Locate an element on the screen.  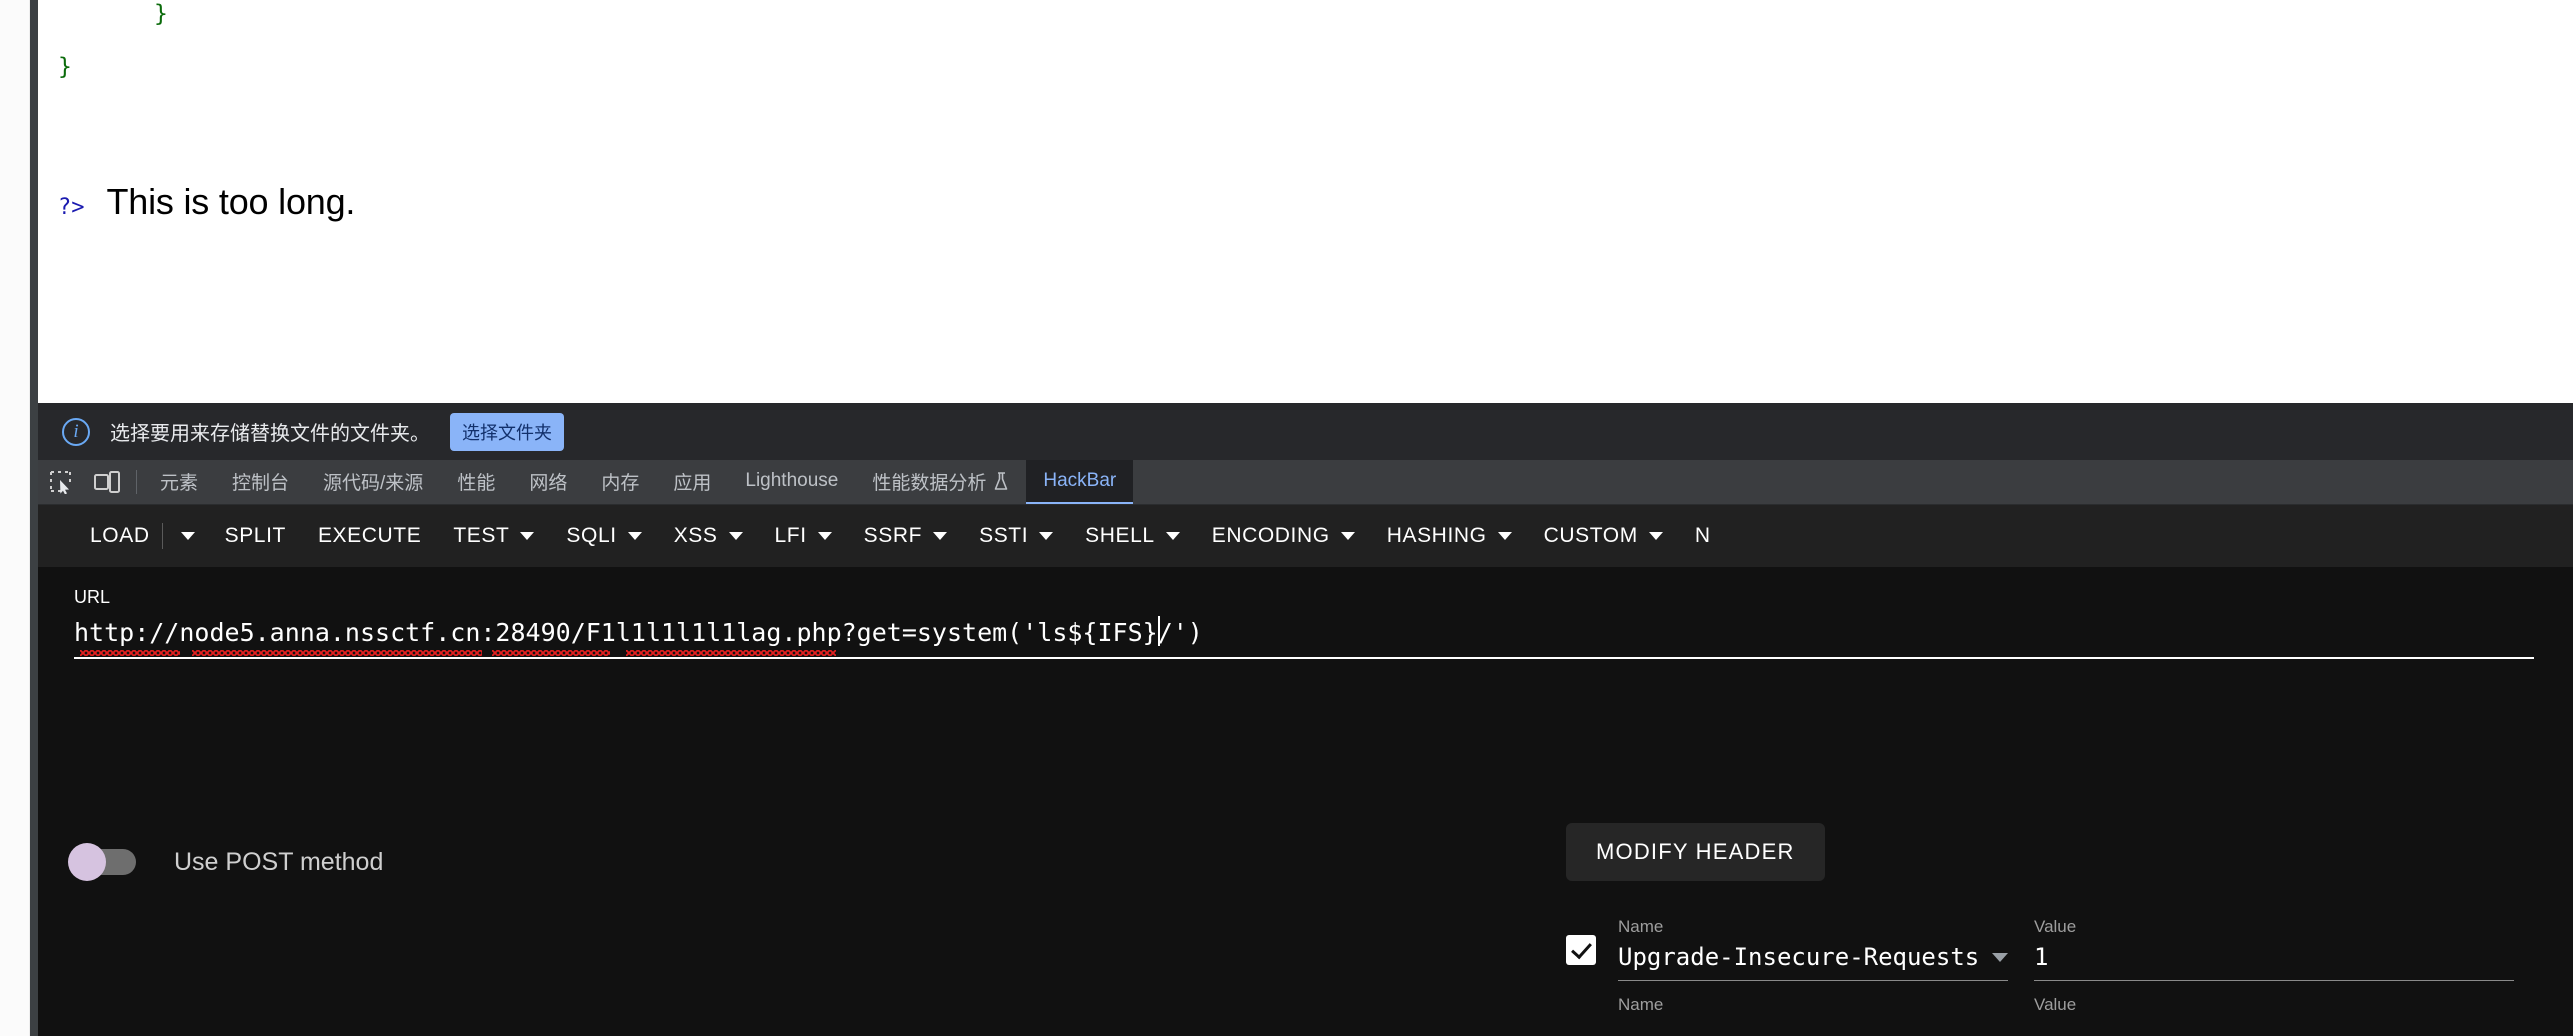
hackbar-item-label: N is located at coordinates (1702, 535).